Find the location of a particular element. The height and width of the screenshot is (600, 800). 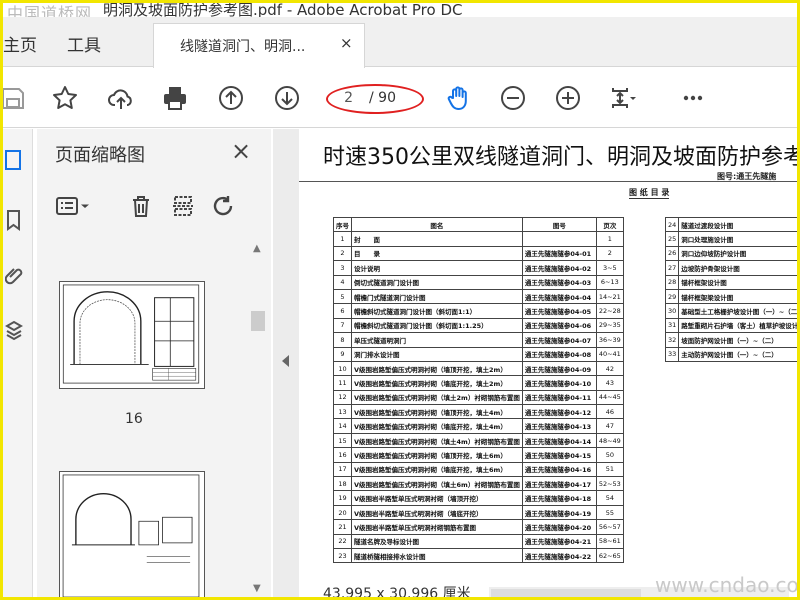

table-cell: 通王先隧施隧参04-08 is located at coordinates (559, 354).